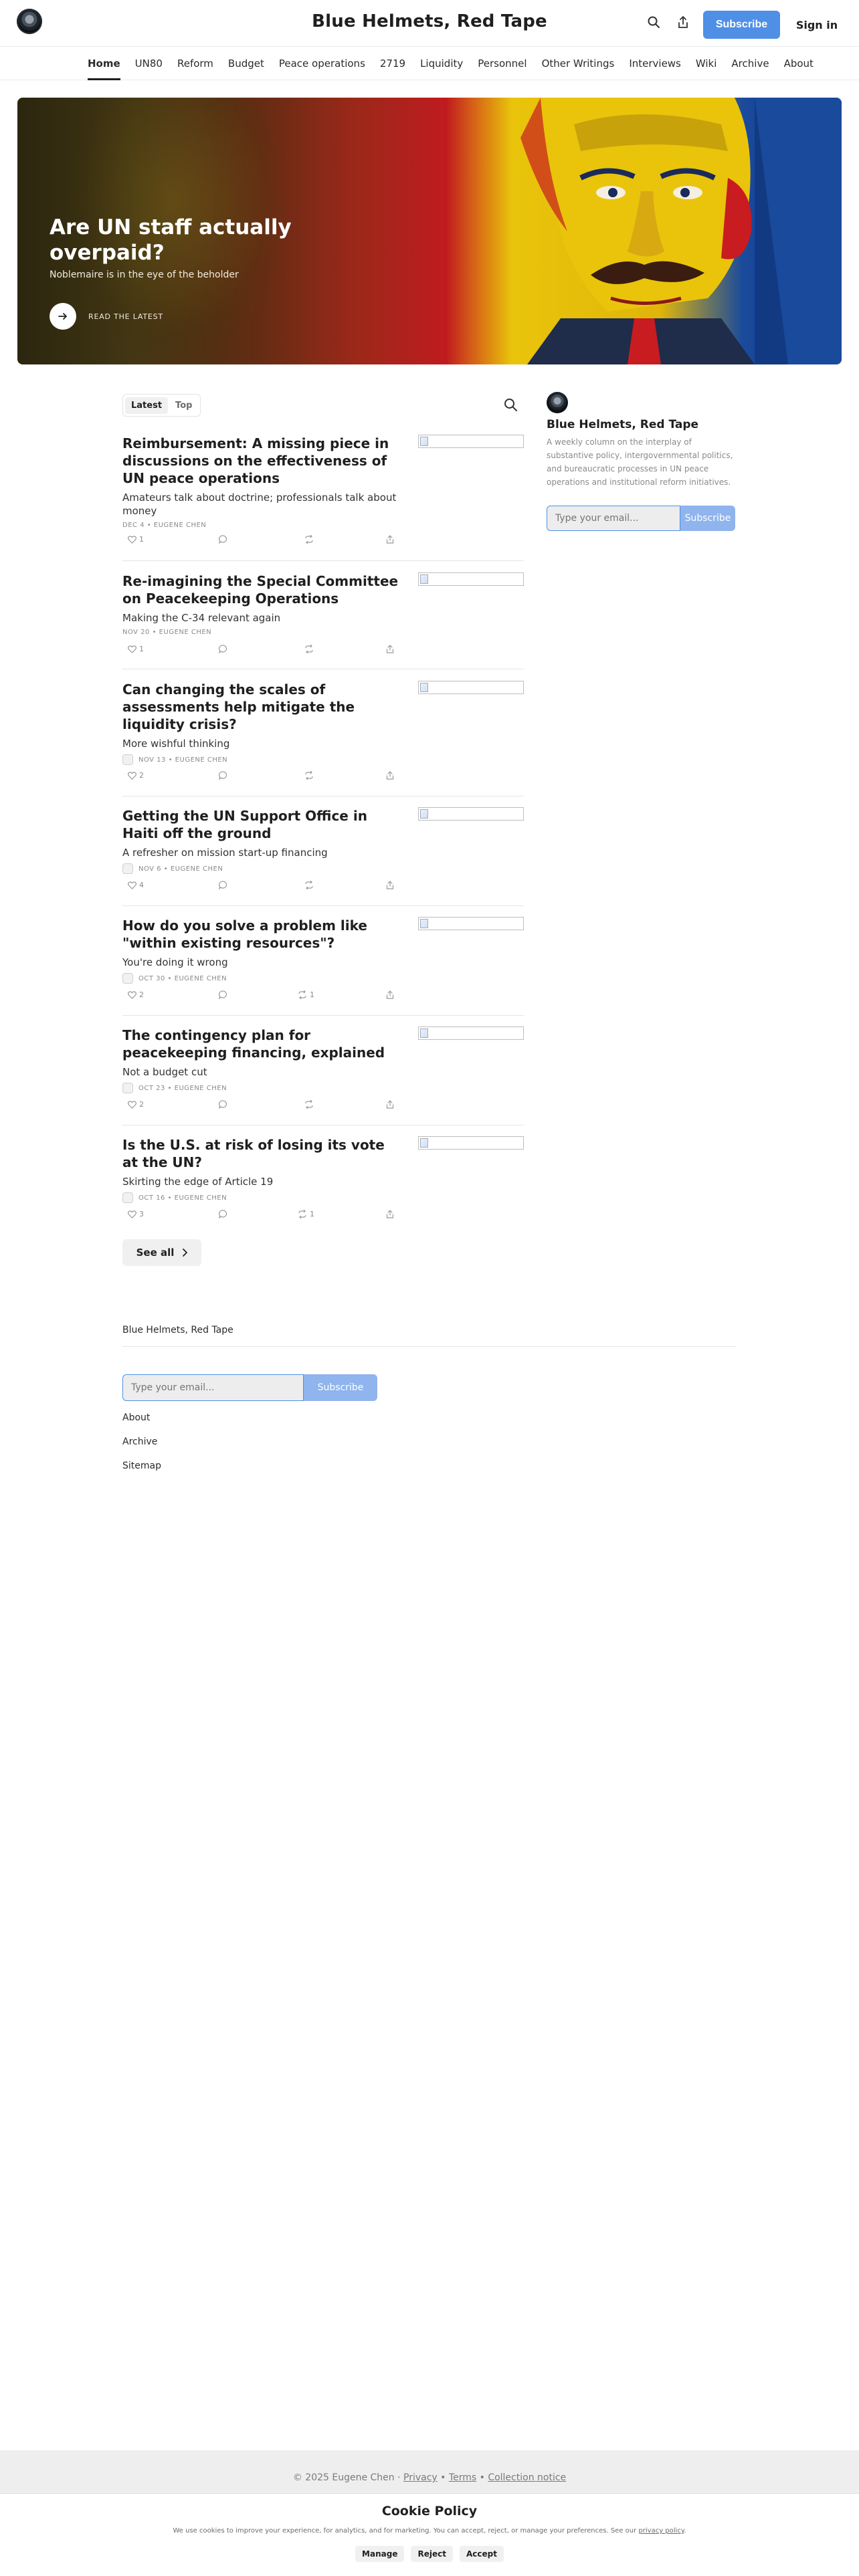  Describe the element at coordinates (323, 1015) in the screenshot. I see `post-divider` at that location.